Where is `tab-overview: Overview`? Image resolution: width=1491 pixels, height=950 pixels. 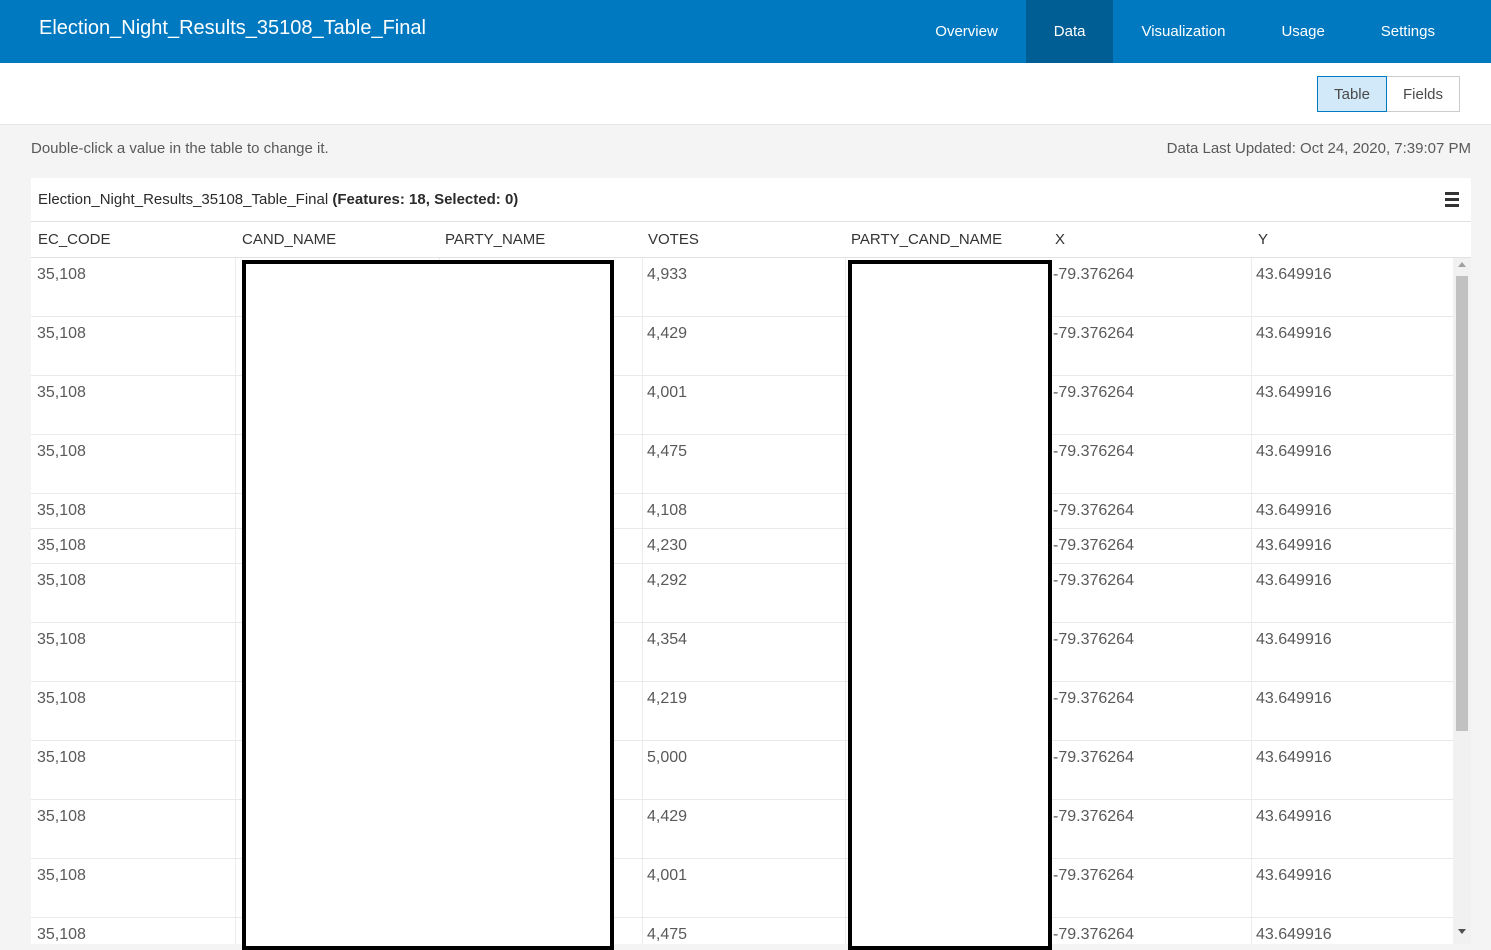
tab-overview: Overview is located at coordinates (966, 31).